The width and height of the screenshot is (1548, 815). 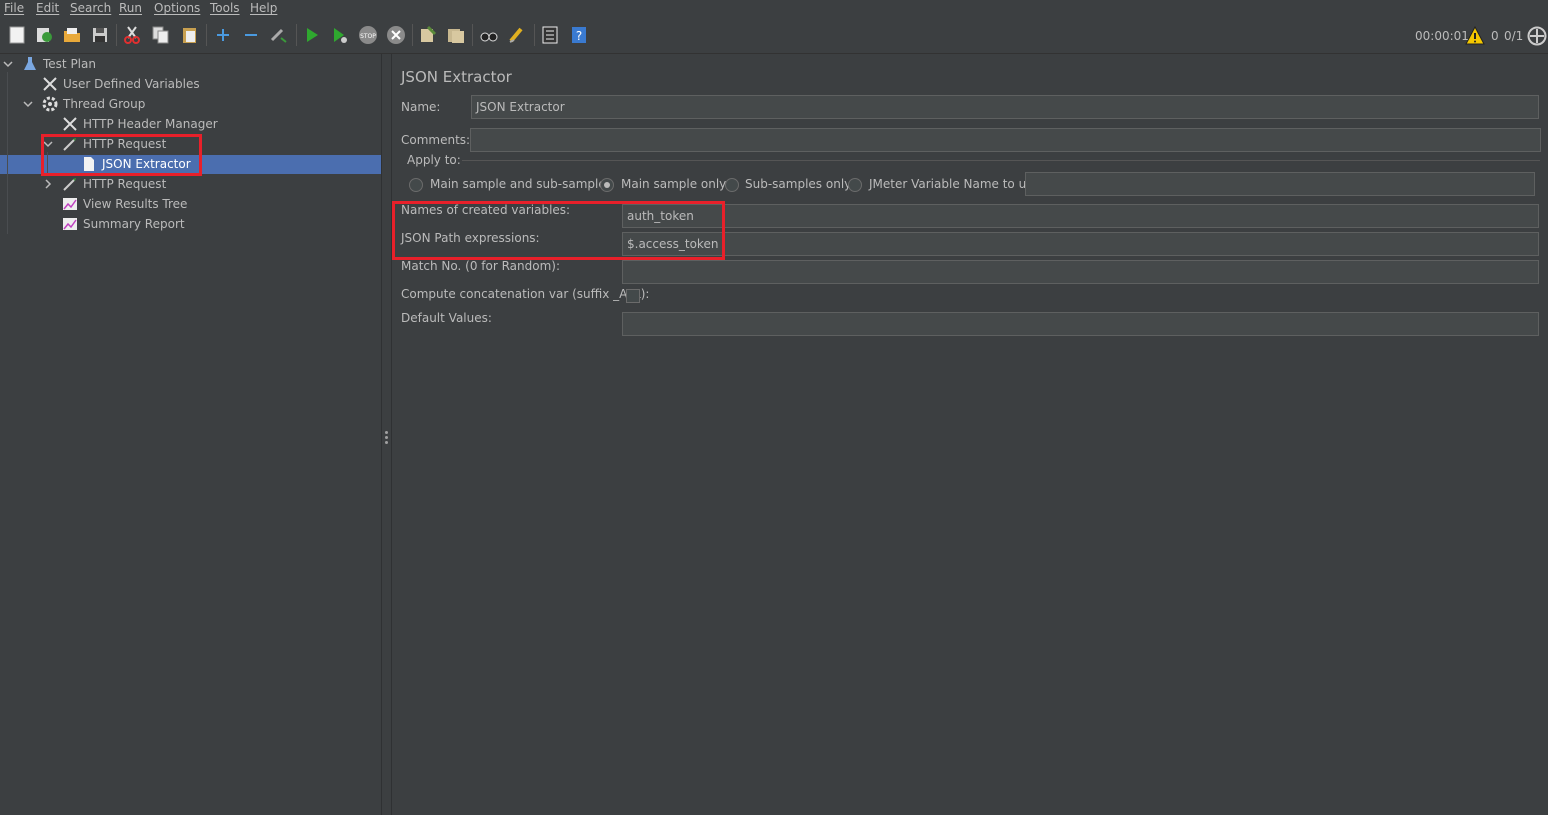 I want to click on default-values-label: Default Values:, so click(x=446, y=318).